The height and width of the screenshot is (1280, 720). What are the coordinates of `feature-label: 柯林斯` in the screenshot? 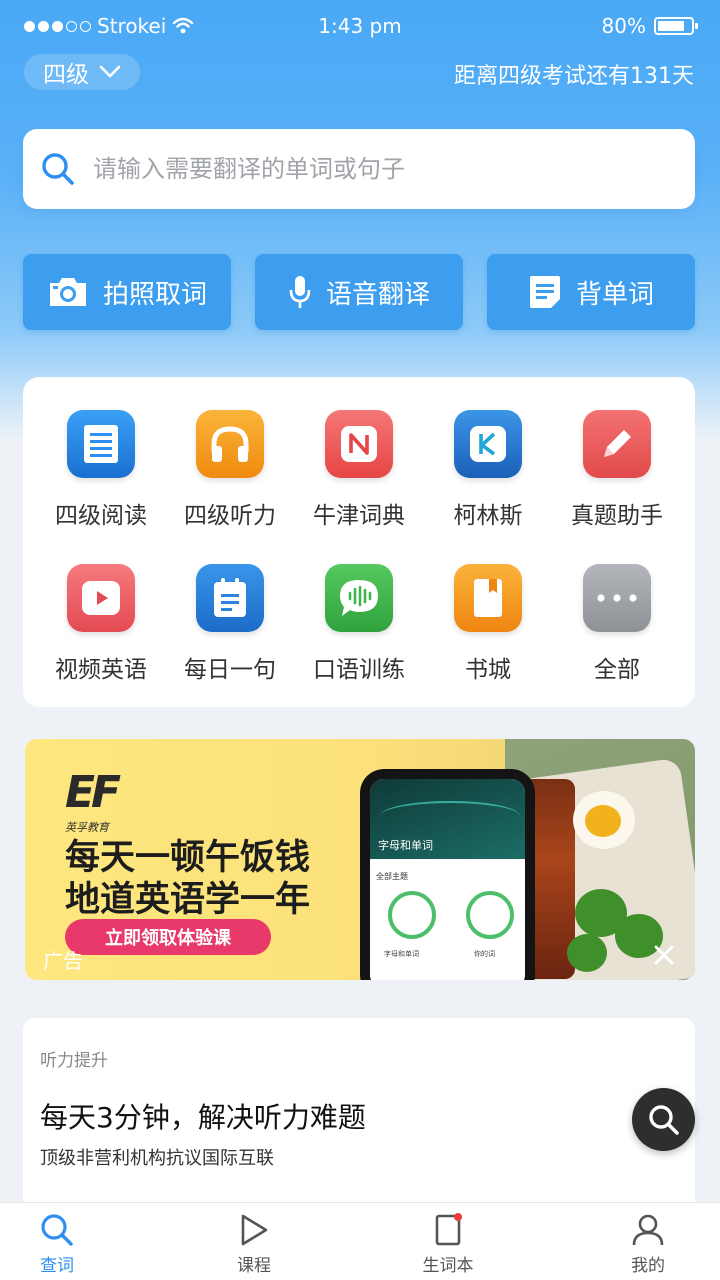 It's located at (488, 516).